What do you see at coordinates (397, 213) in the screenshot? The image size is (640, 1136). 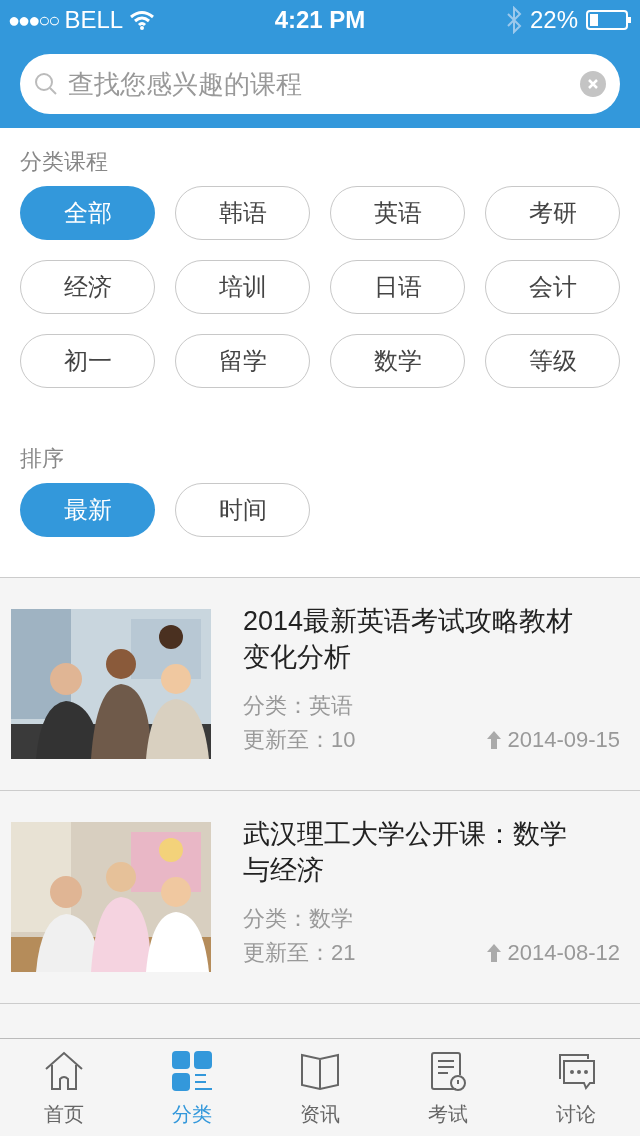 I see `filter-chip: 英语` at bounding box center [397, 213].